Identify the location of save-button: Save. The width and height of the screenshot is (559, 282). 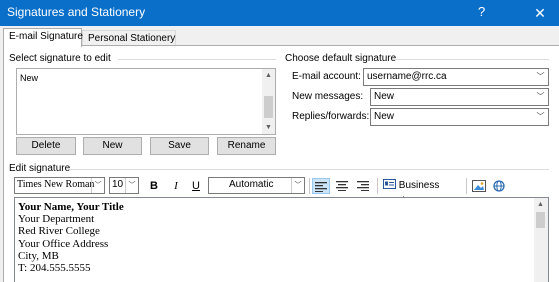
(179, 146).